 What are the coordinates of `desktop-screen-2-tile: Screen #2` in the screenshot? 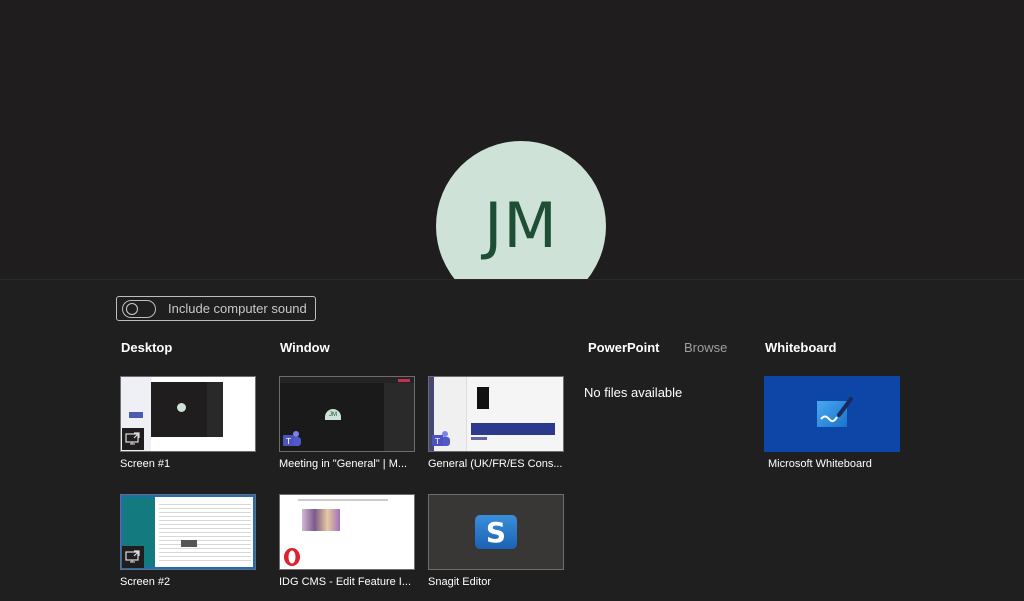 It's located at (188, 541).